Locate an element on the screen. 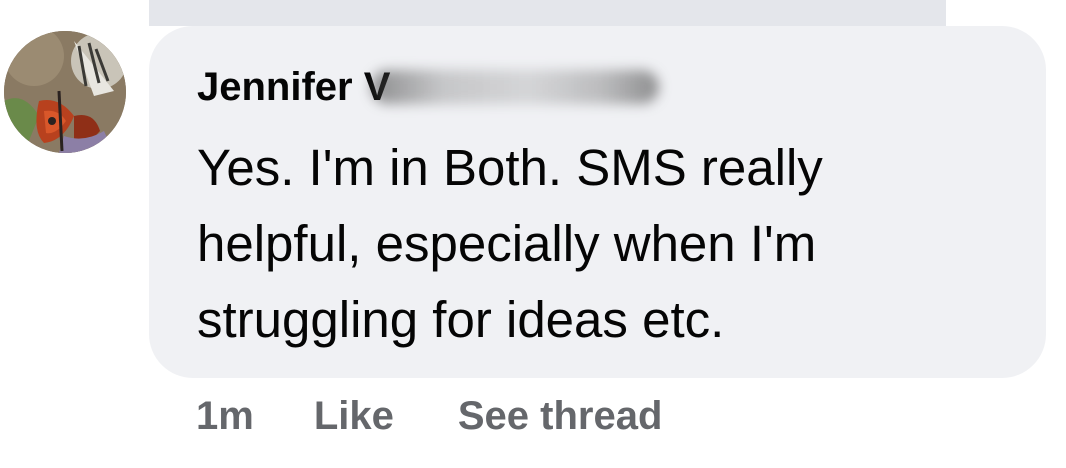  like-button: Like is located at coordinates (354, 416).